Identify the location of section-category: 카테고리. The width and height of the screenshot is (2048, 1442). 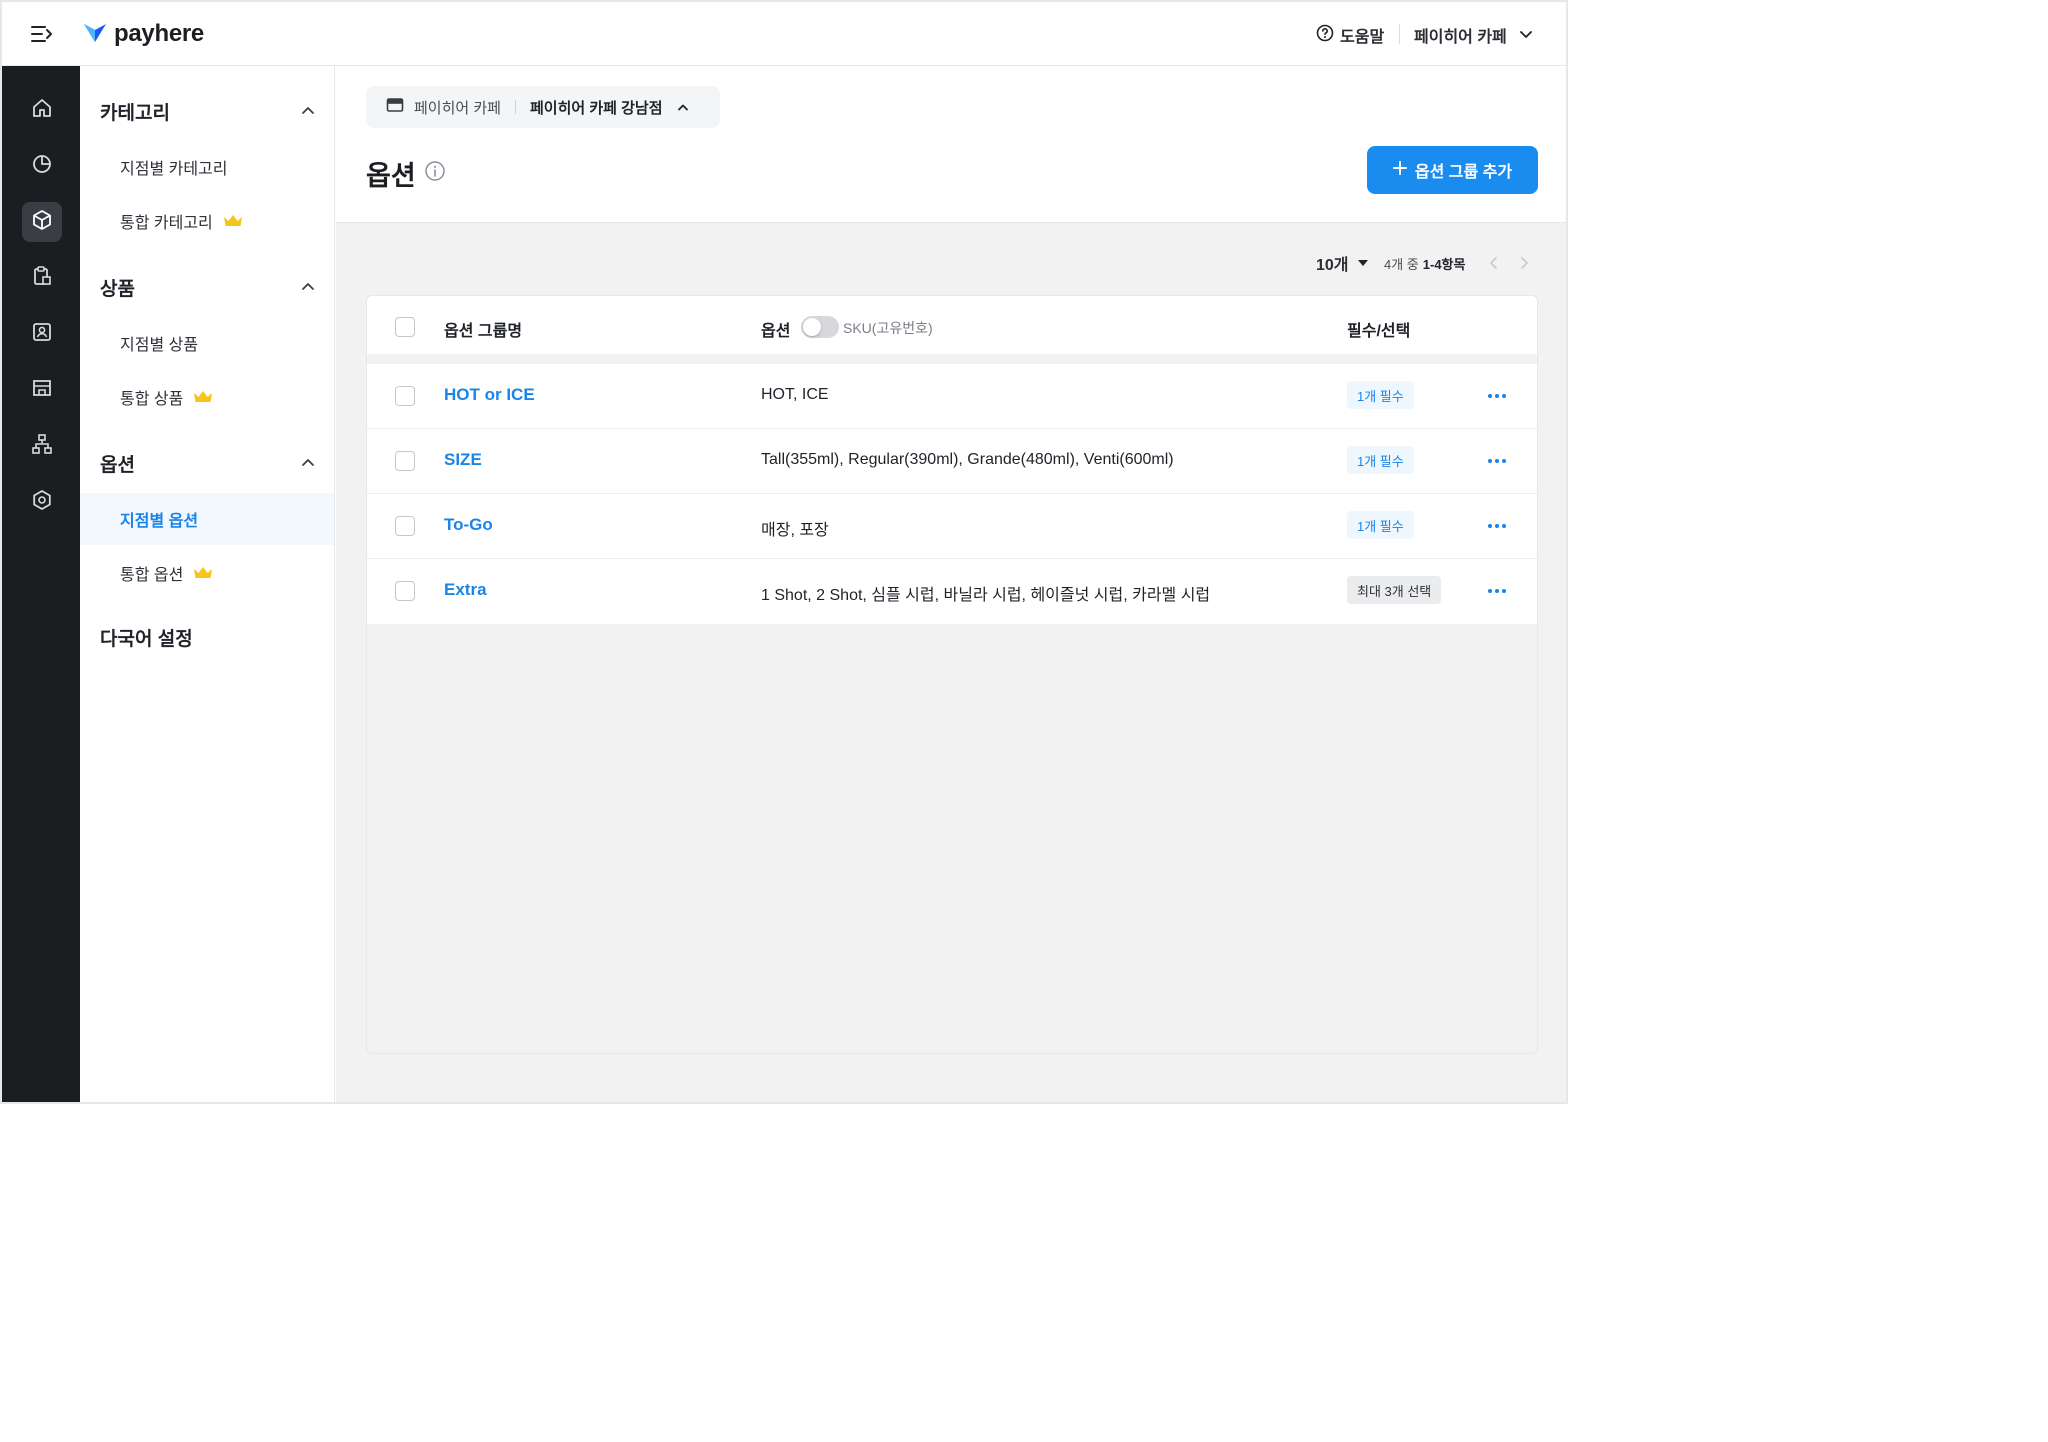
(207, 111).